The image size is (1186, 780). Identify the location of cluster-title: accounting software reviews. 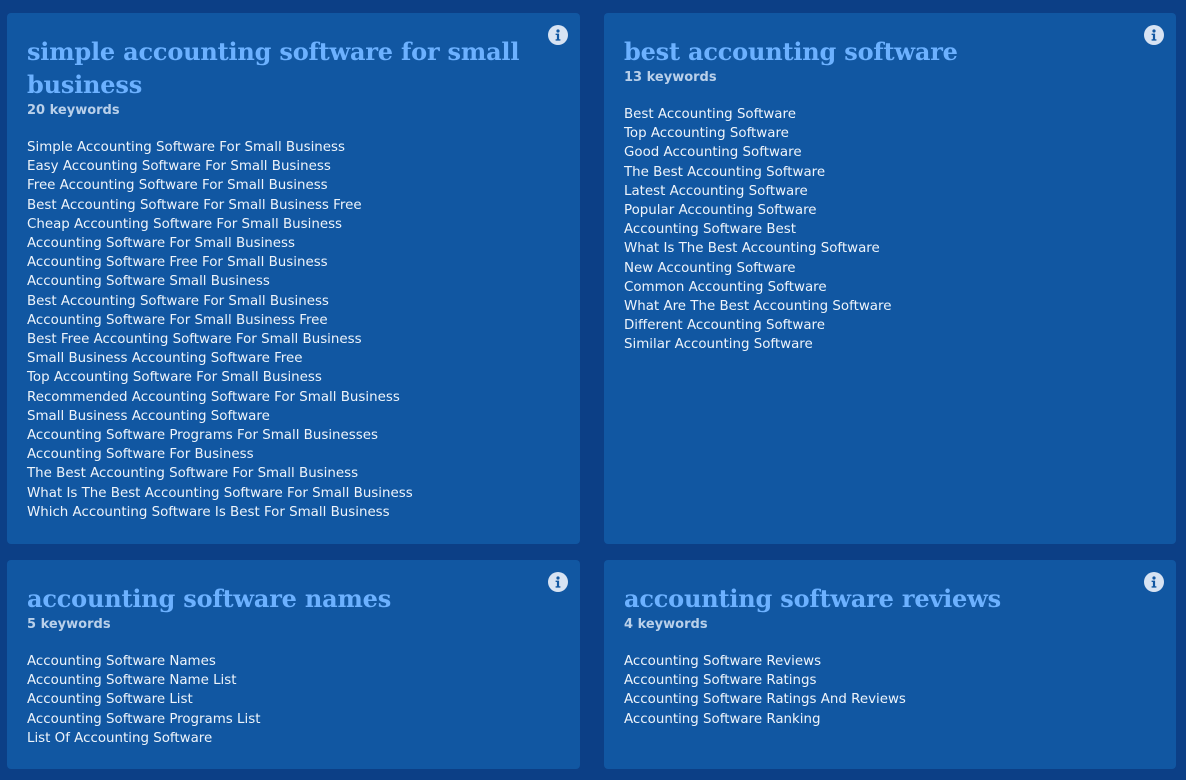
(890, 598).